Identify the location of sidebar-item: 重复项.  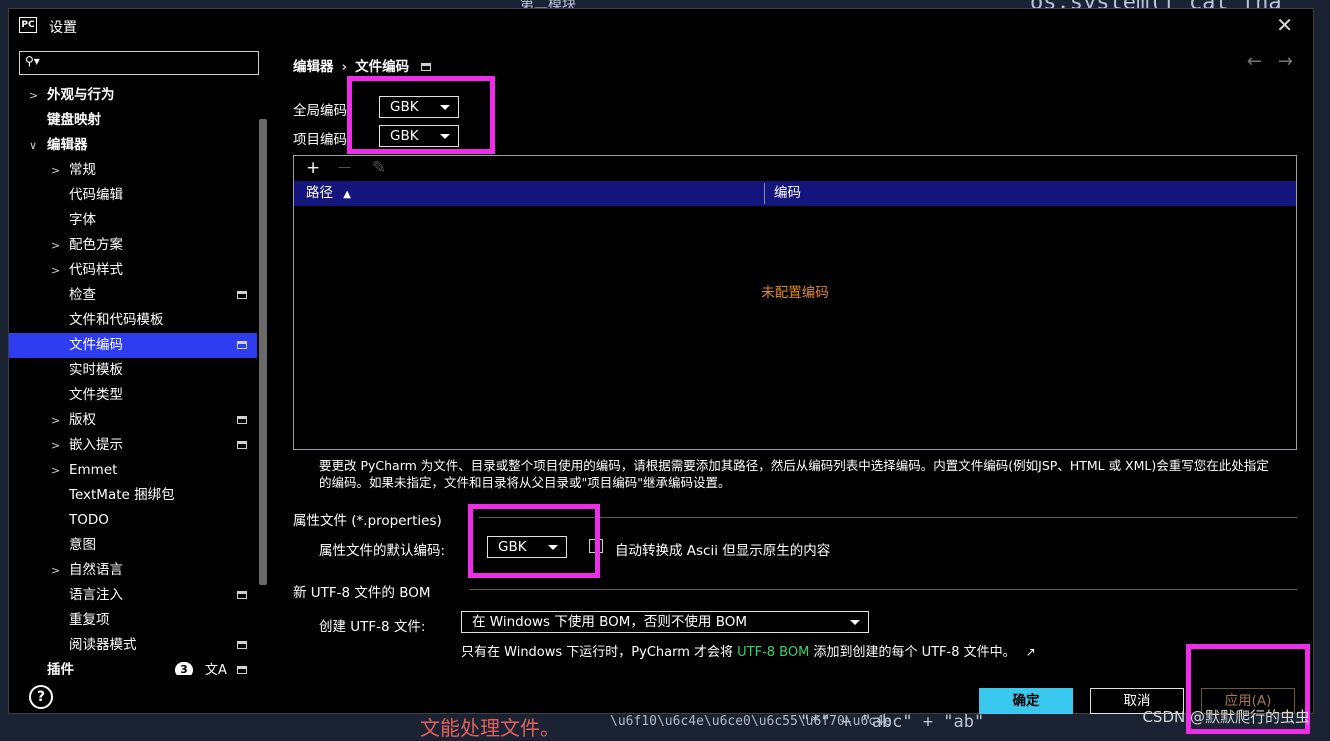
(133, 620).